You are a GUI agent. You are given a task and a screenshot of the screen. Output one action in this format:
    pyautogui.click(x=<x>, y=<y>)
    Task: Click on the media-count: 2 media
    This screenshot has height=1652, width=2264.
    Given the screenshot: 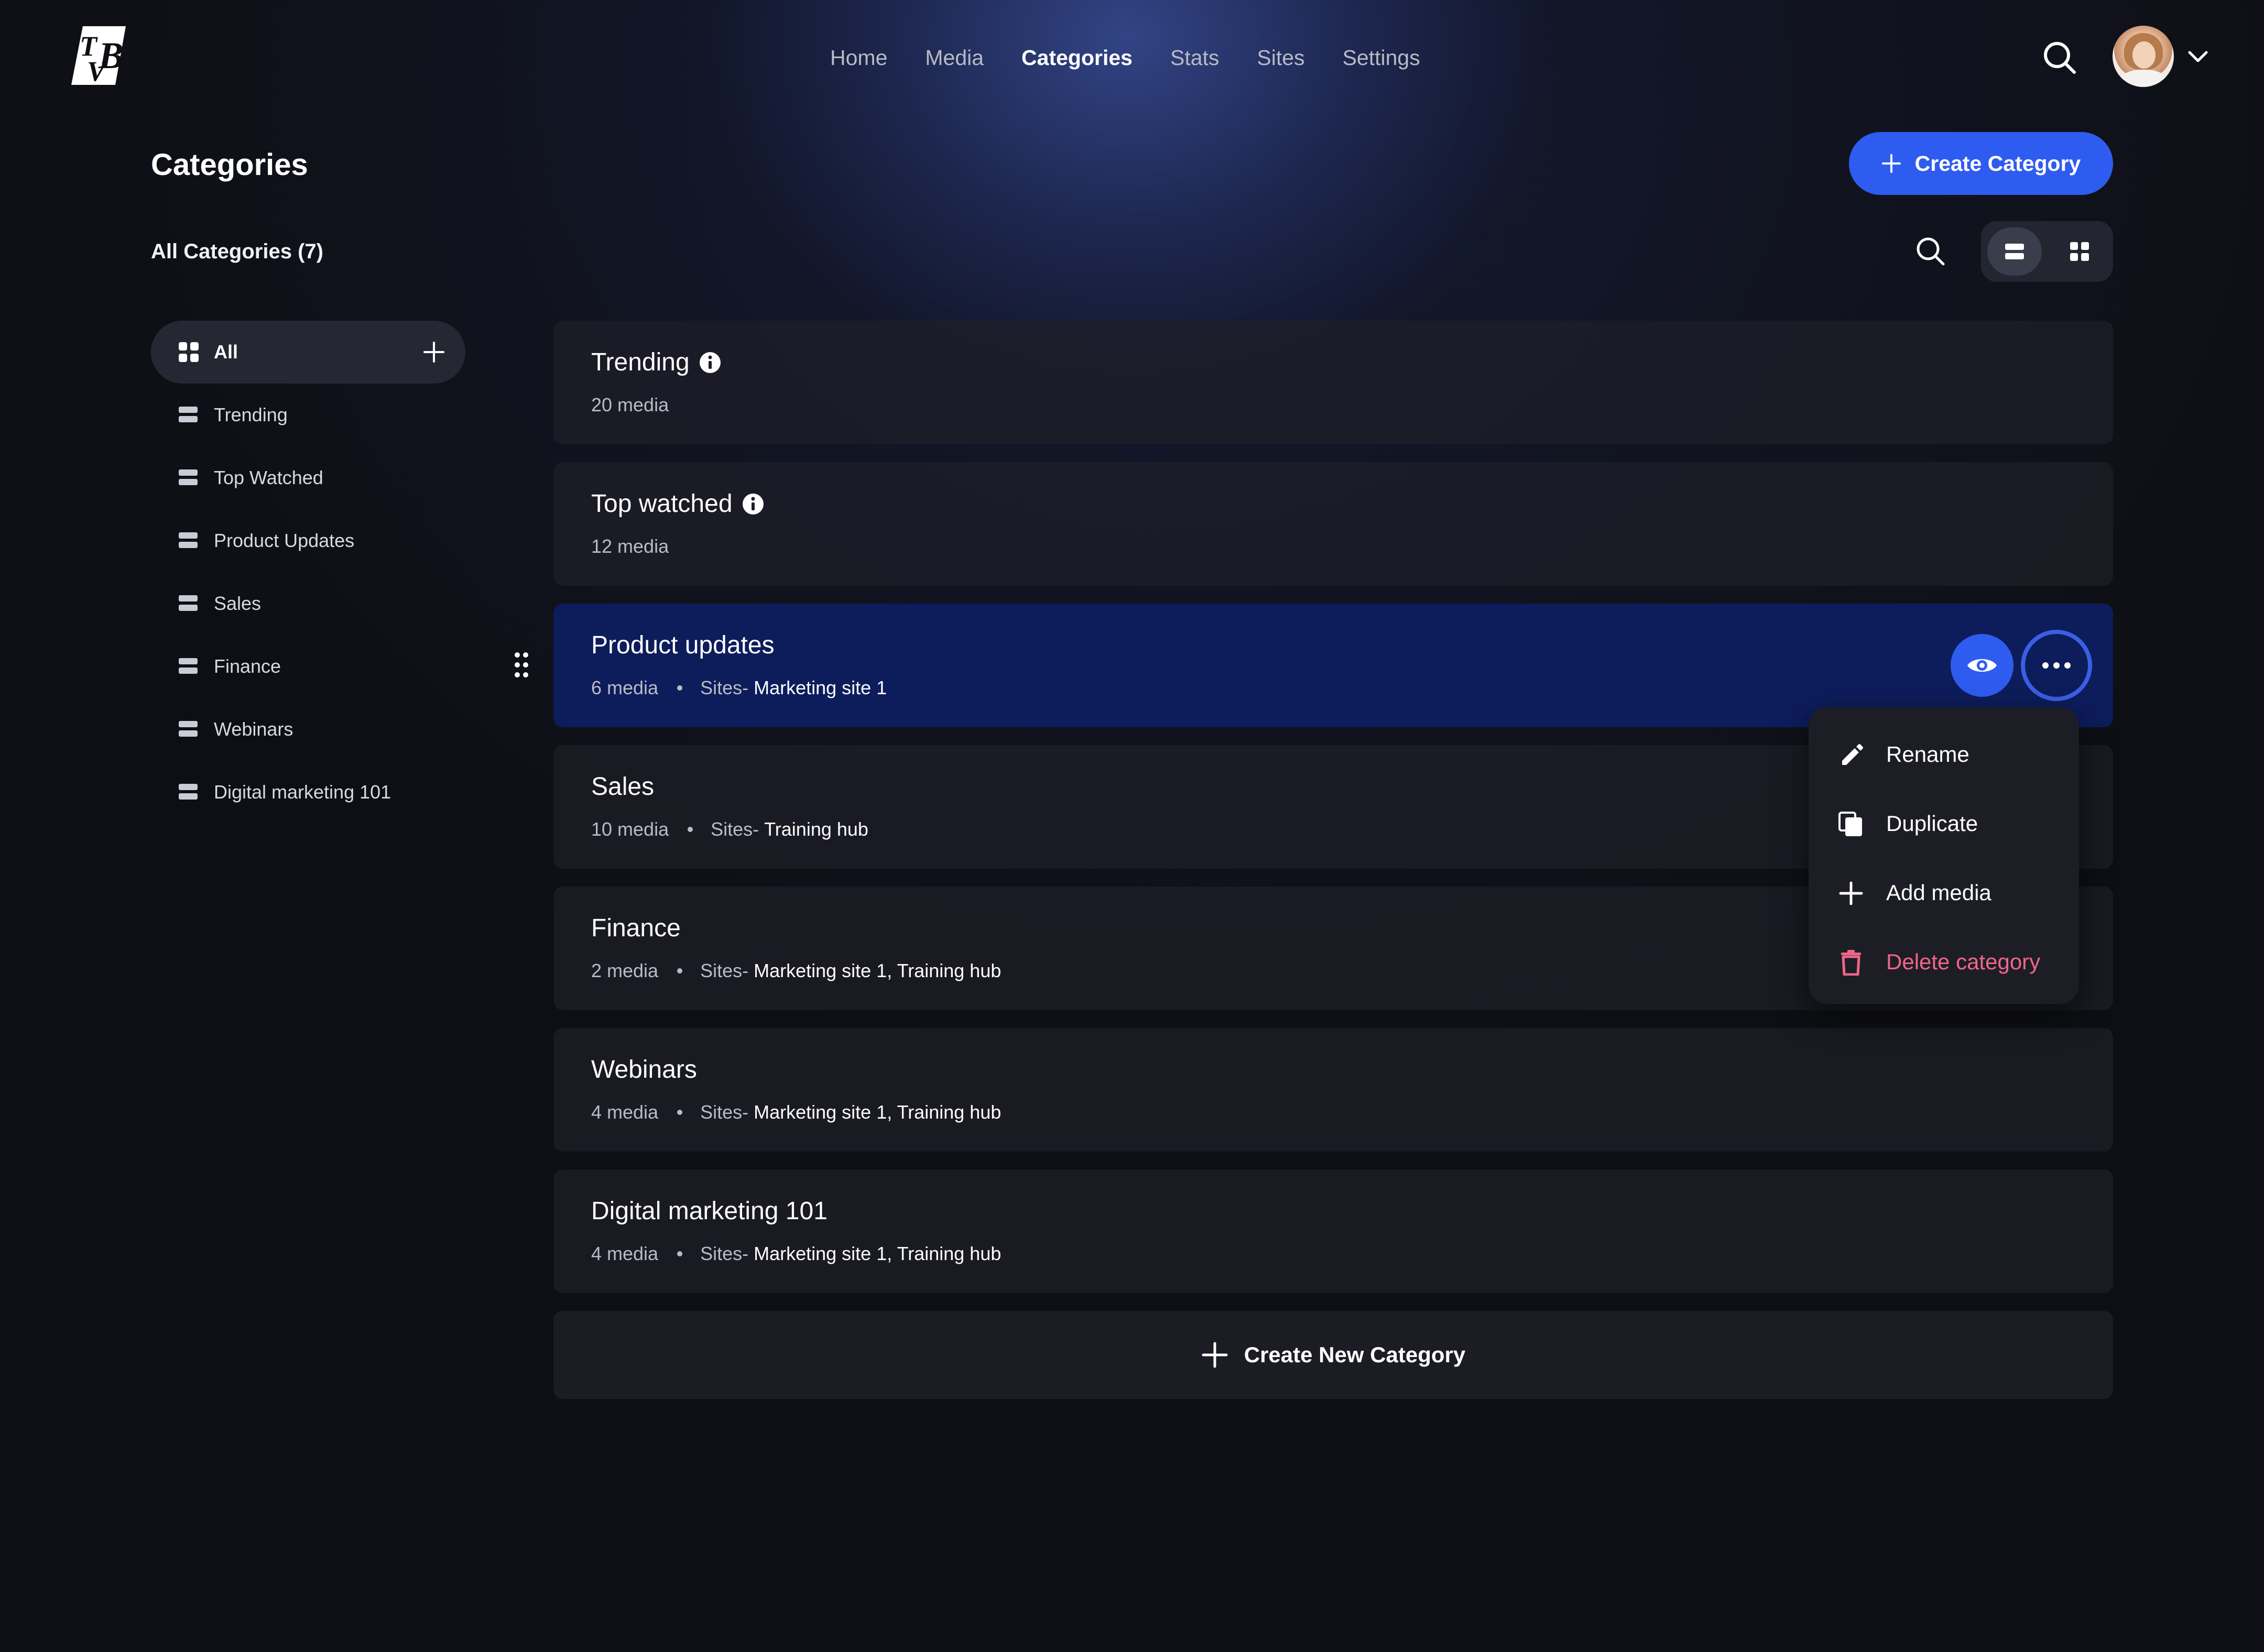 What is the action you would take?
    pyautogui.click(x=625, y=970)
    